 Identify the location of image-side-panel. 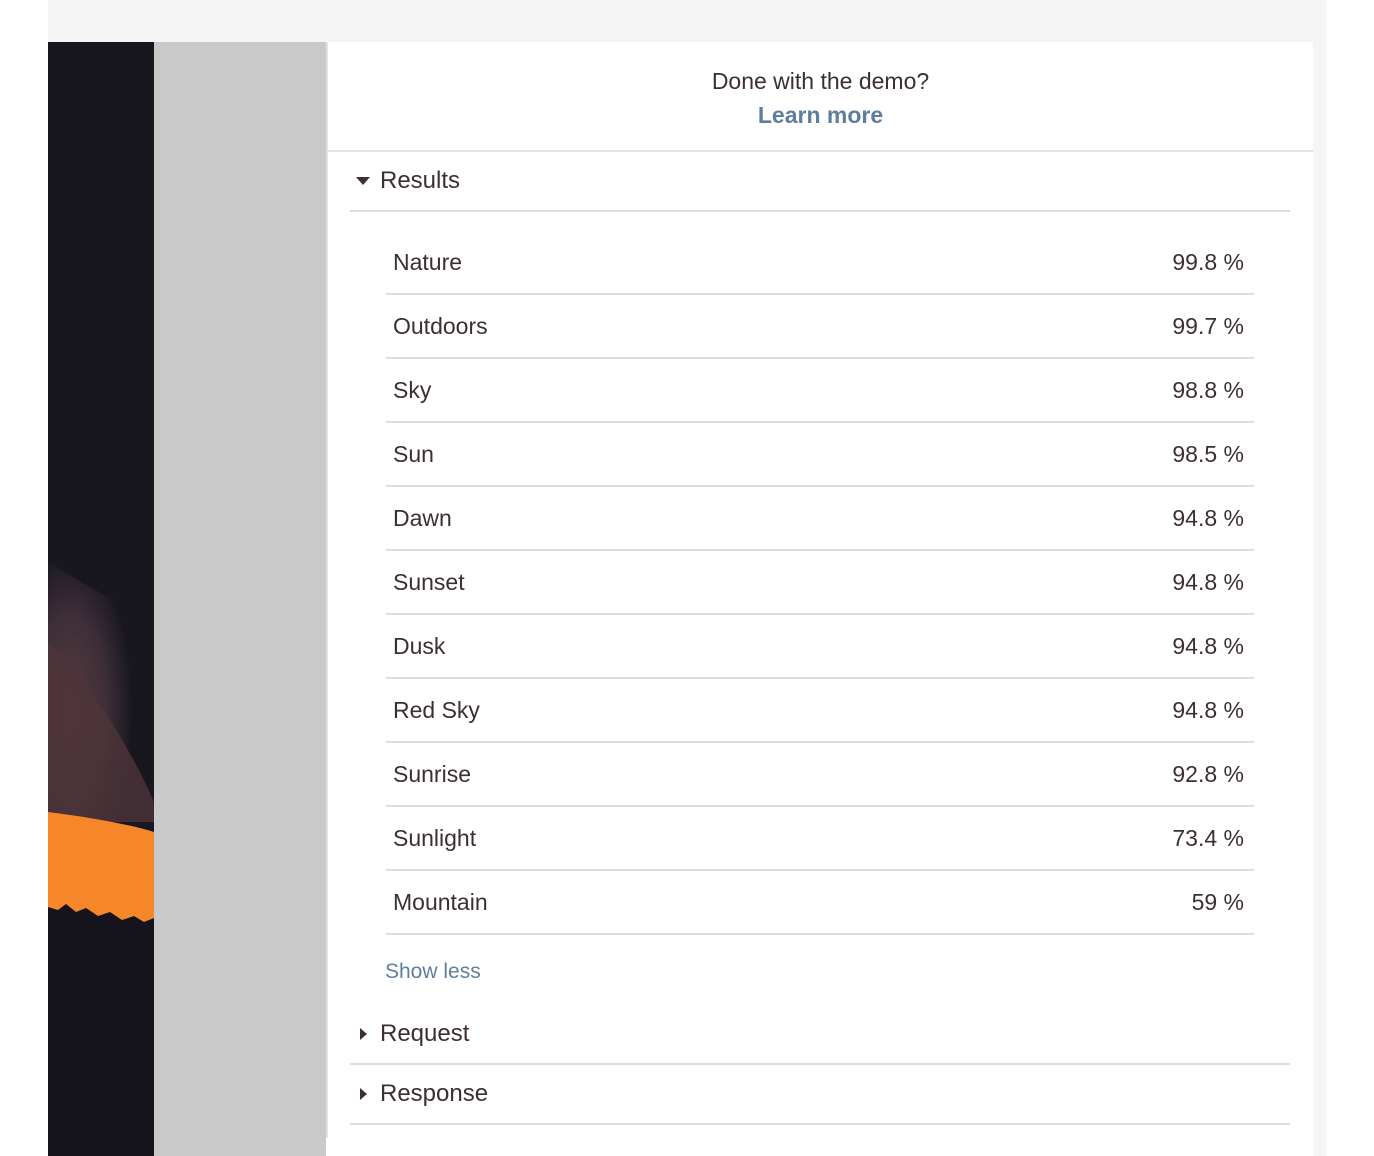
(240, 599).